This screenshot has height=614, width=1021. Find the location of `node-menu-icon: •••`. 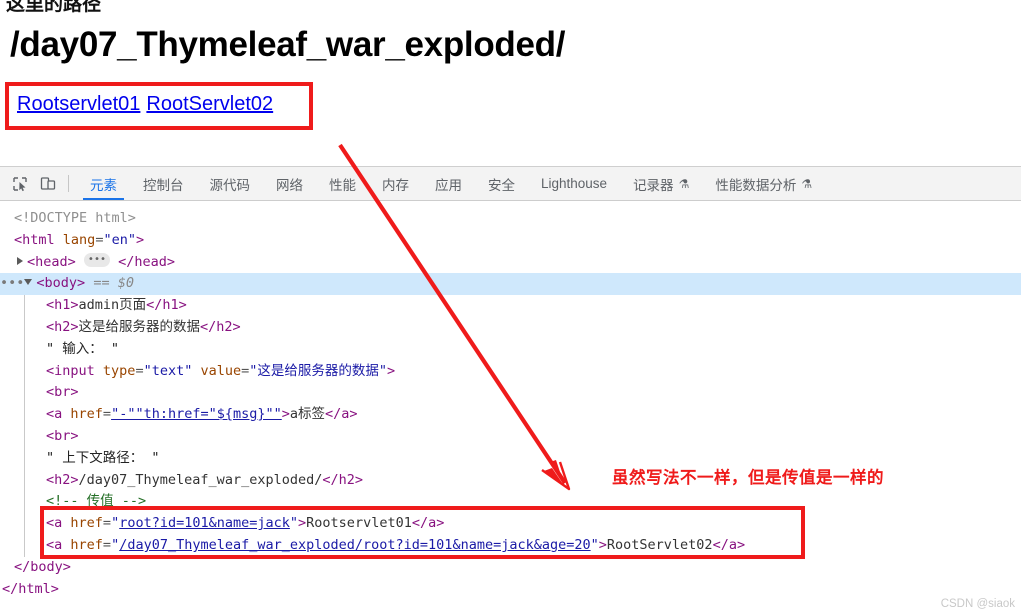

node-menu-icon: ••• is located at coordinates (12, 283).